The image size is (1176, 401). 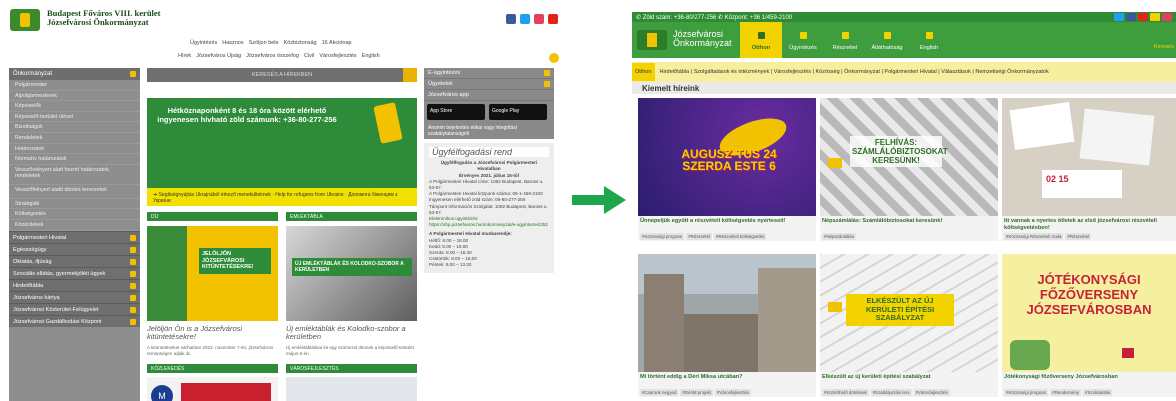 I want to click on sidebar-subitem: Alpolgármesterek, so click(x=74, y=96).